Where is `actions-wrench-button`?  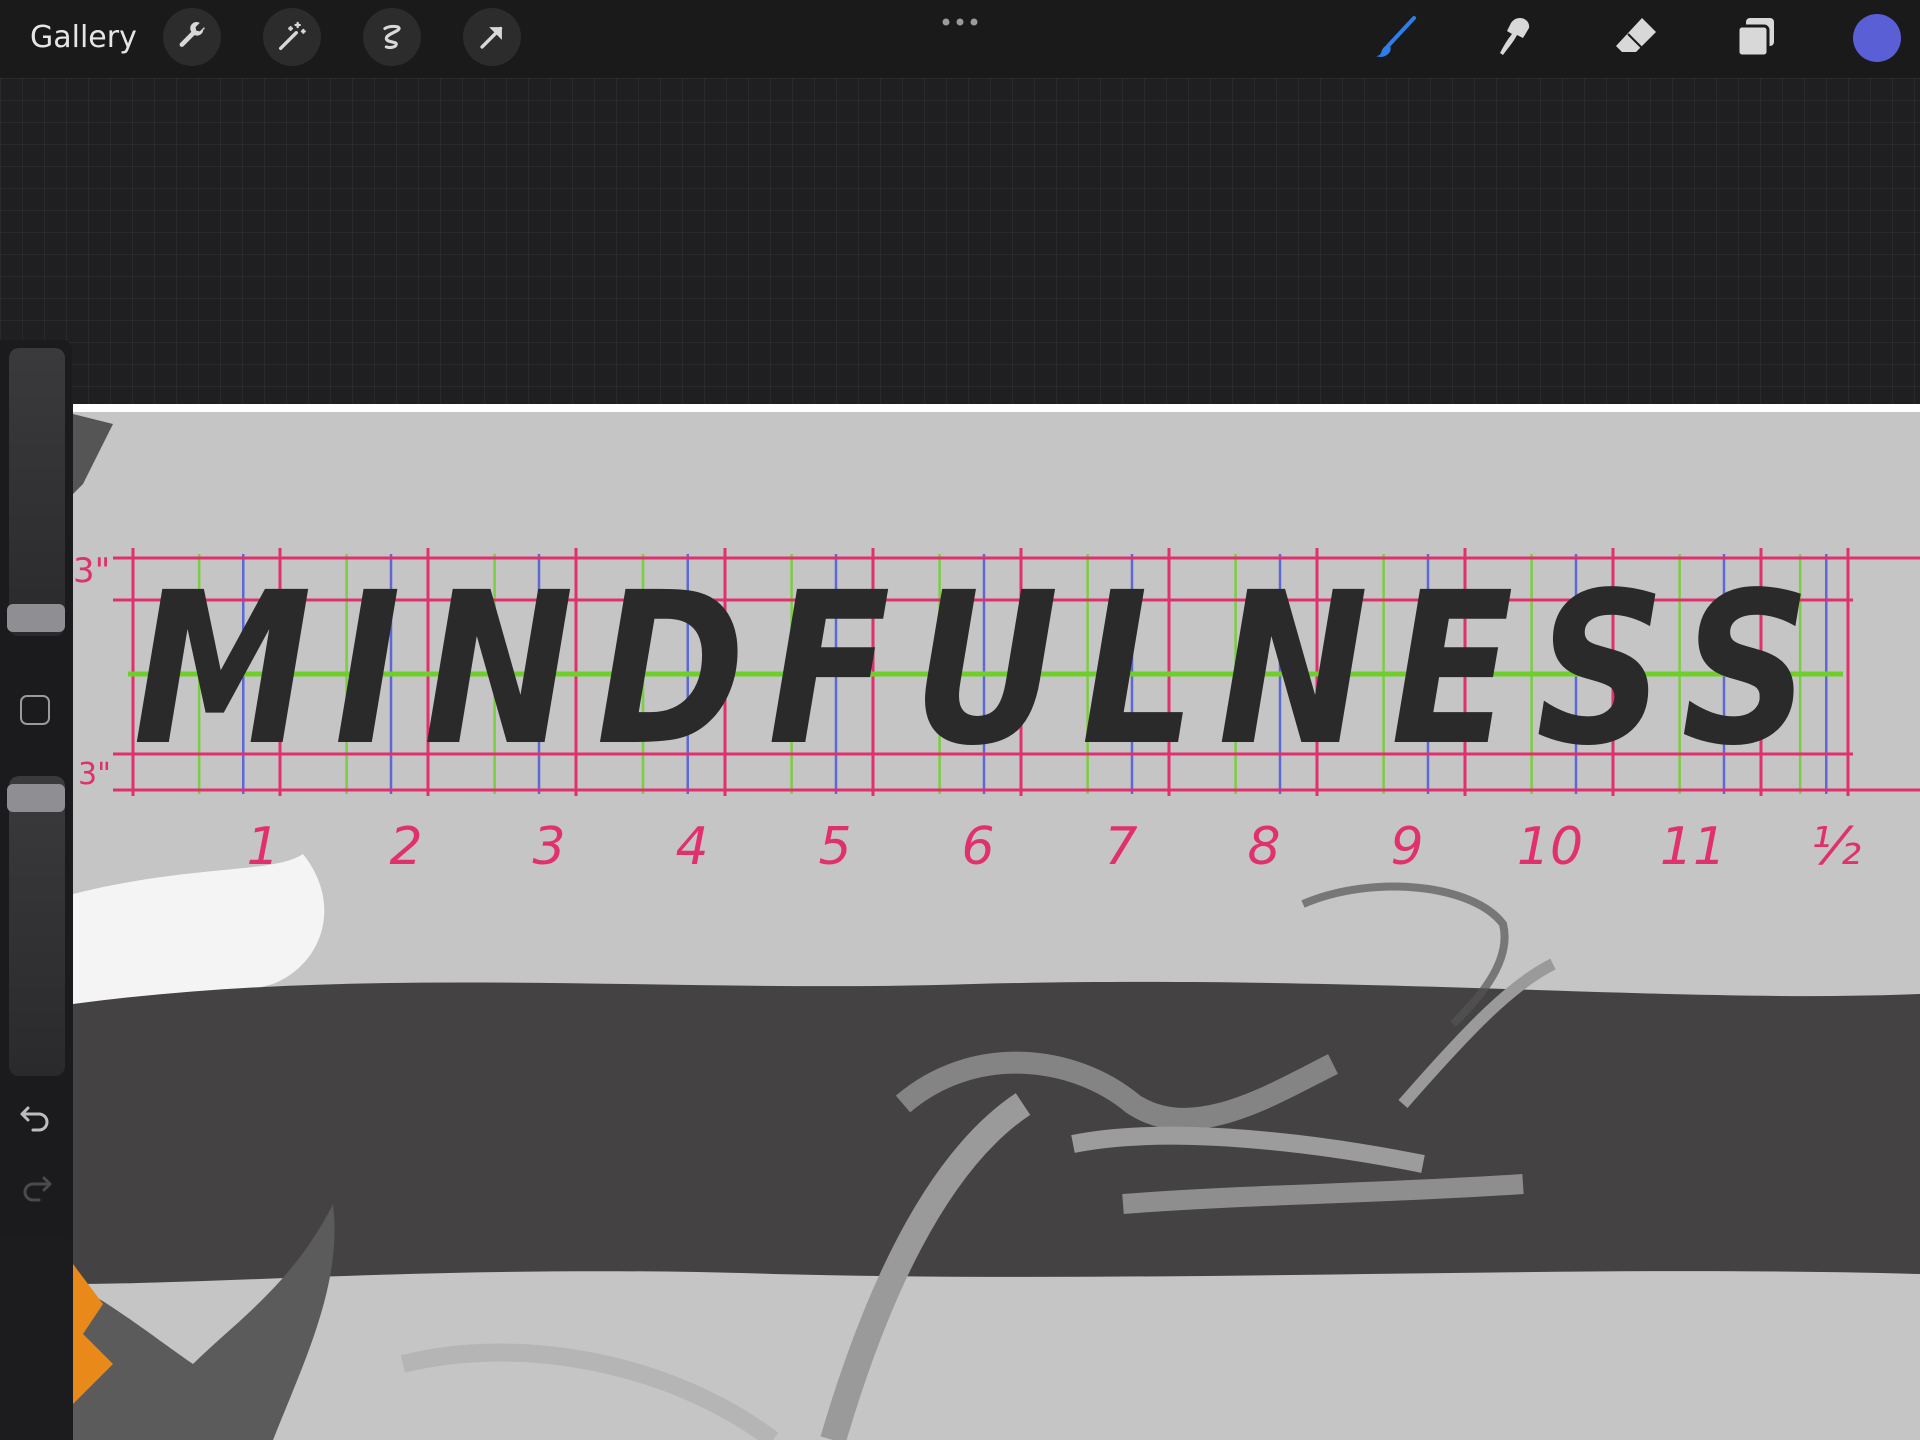
actions-wrench-button is located at coordinates (192, 37).